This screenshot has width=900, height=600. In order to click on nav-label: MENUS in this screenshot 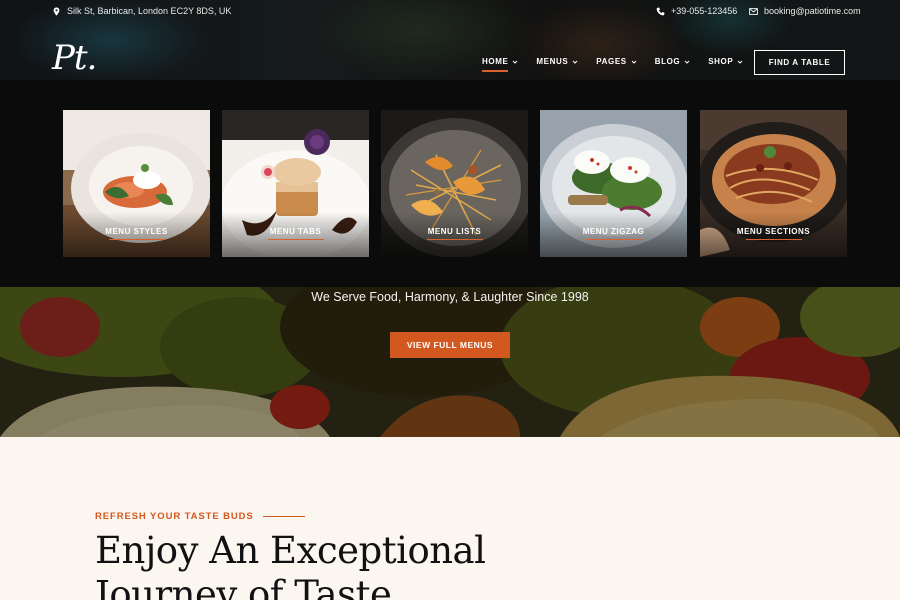, I will do `click(552, 61)`.